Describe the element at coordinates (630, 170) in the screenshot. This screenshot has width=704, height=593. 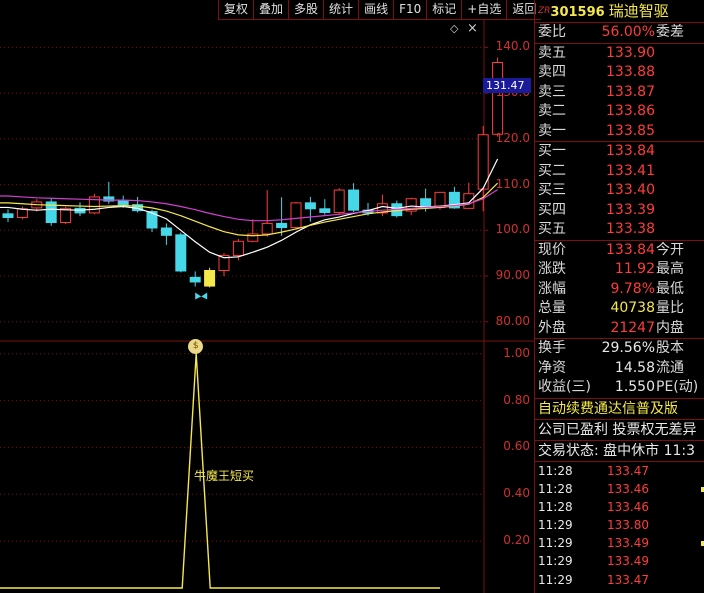
I see `row-value: 133.41` at that location.